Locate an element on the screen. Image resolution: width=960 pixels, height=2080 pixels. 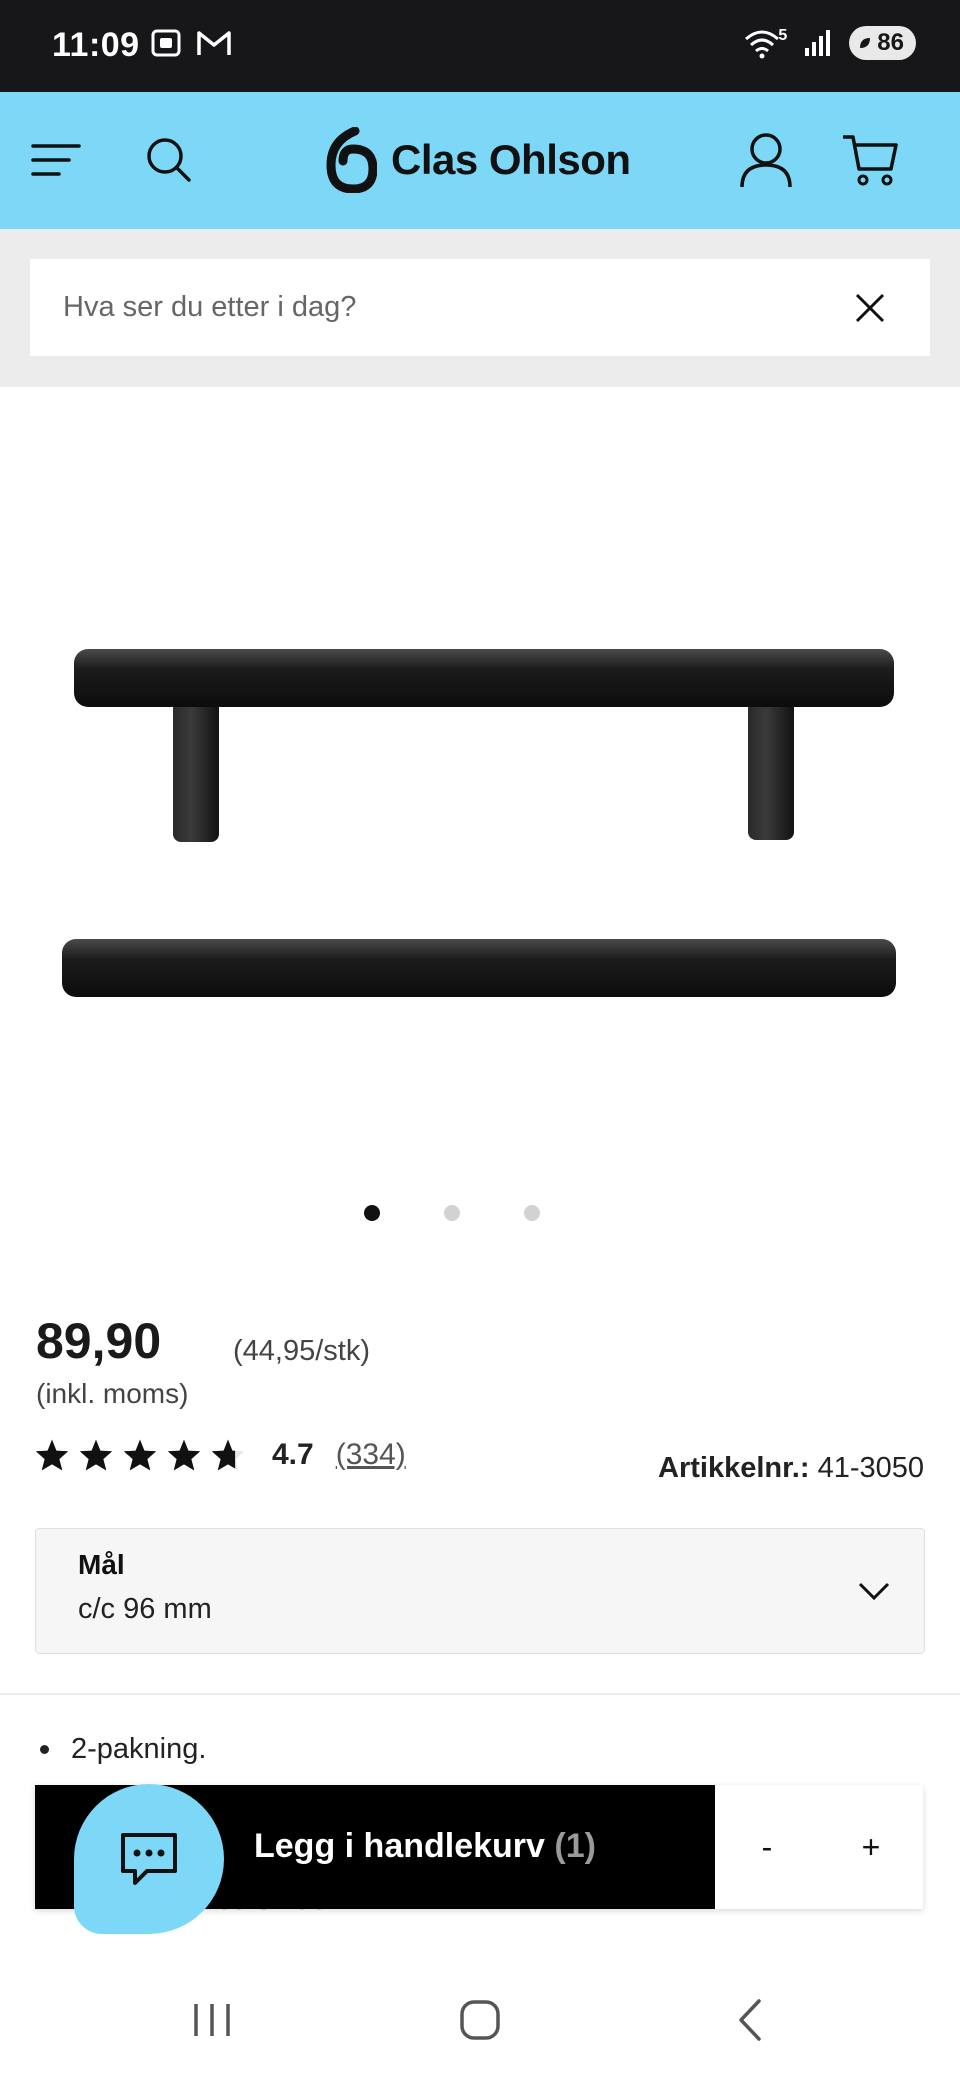
home-button is located at coordinates (480, 2020).